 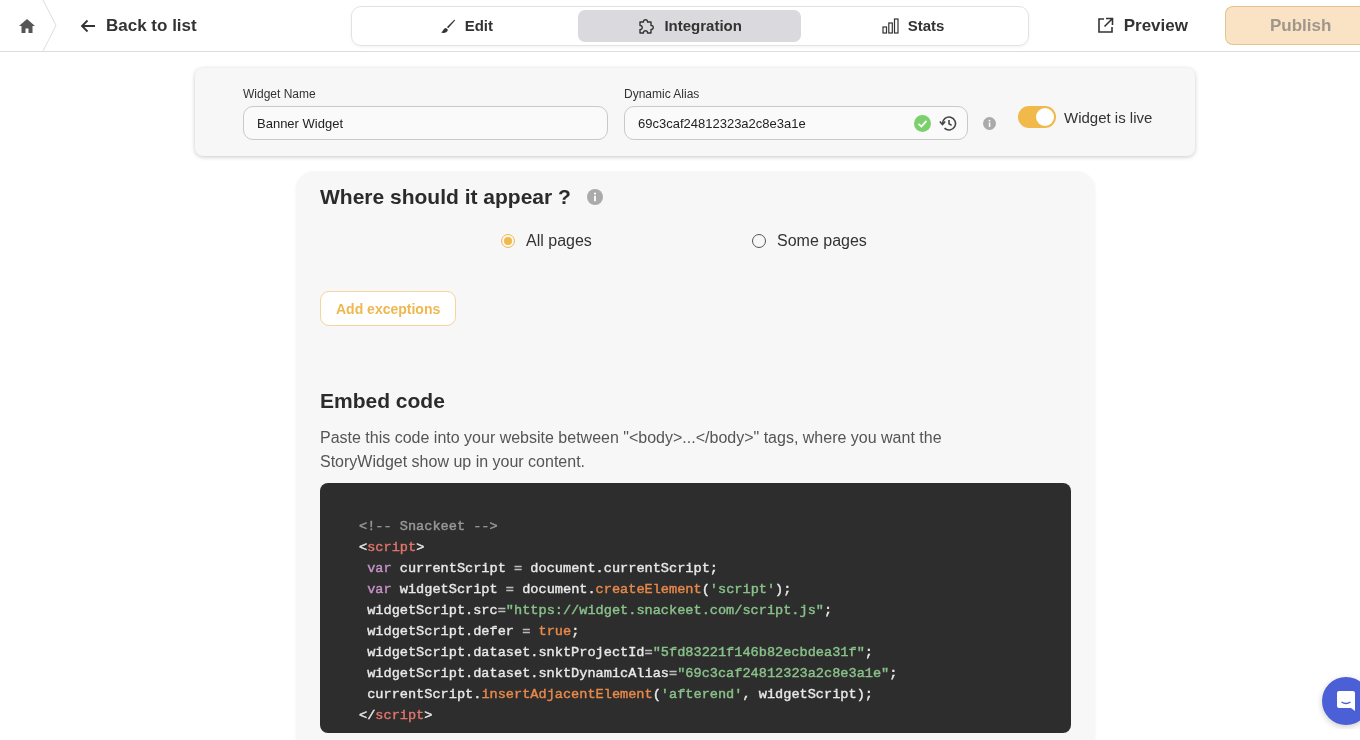 I want to click on radio-option: Some pages, so click(x=877, y=241).